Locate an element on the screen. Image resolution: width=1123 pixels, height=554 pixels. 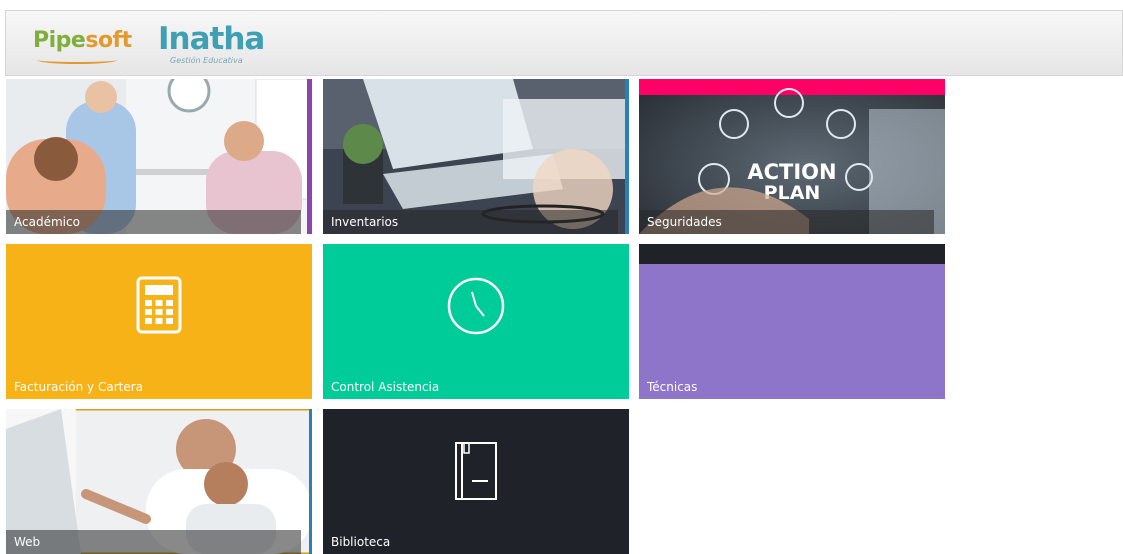
pipesoft-logo: Pipesoft is located at coordinates (82, 46).